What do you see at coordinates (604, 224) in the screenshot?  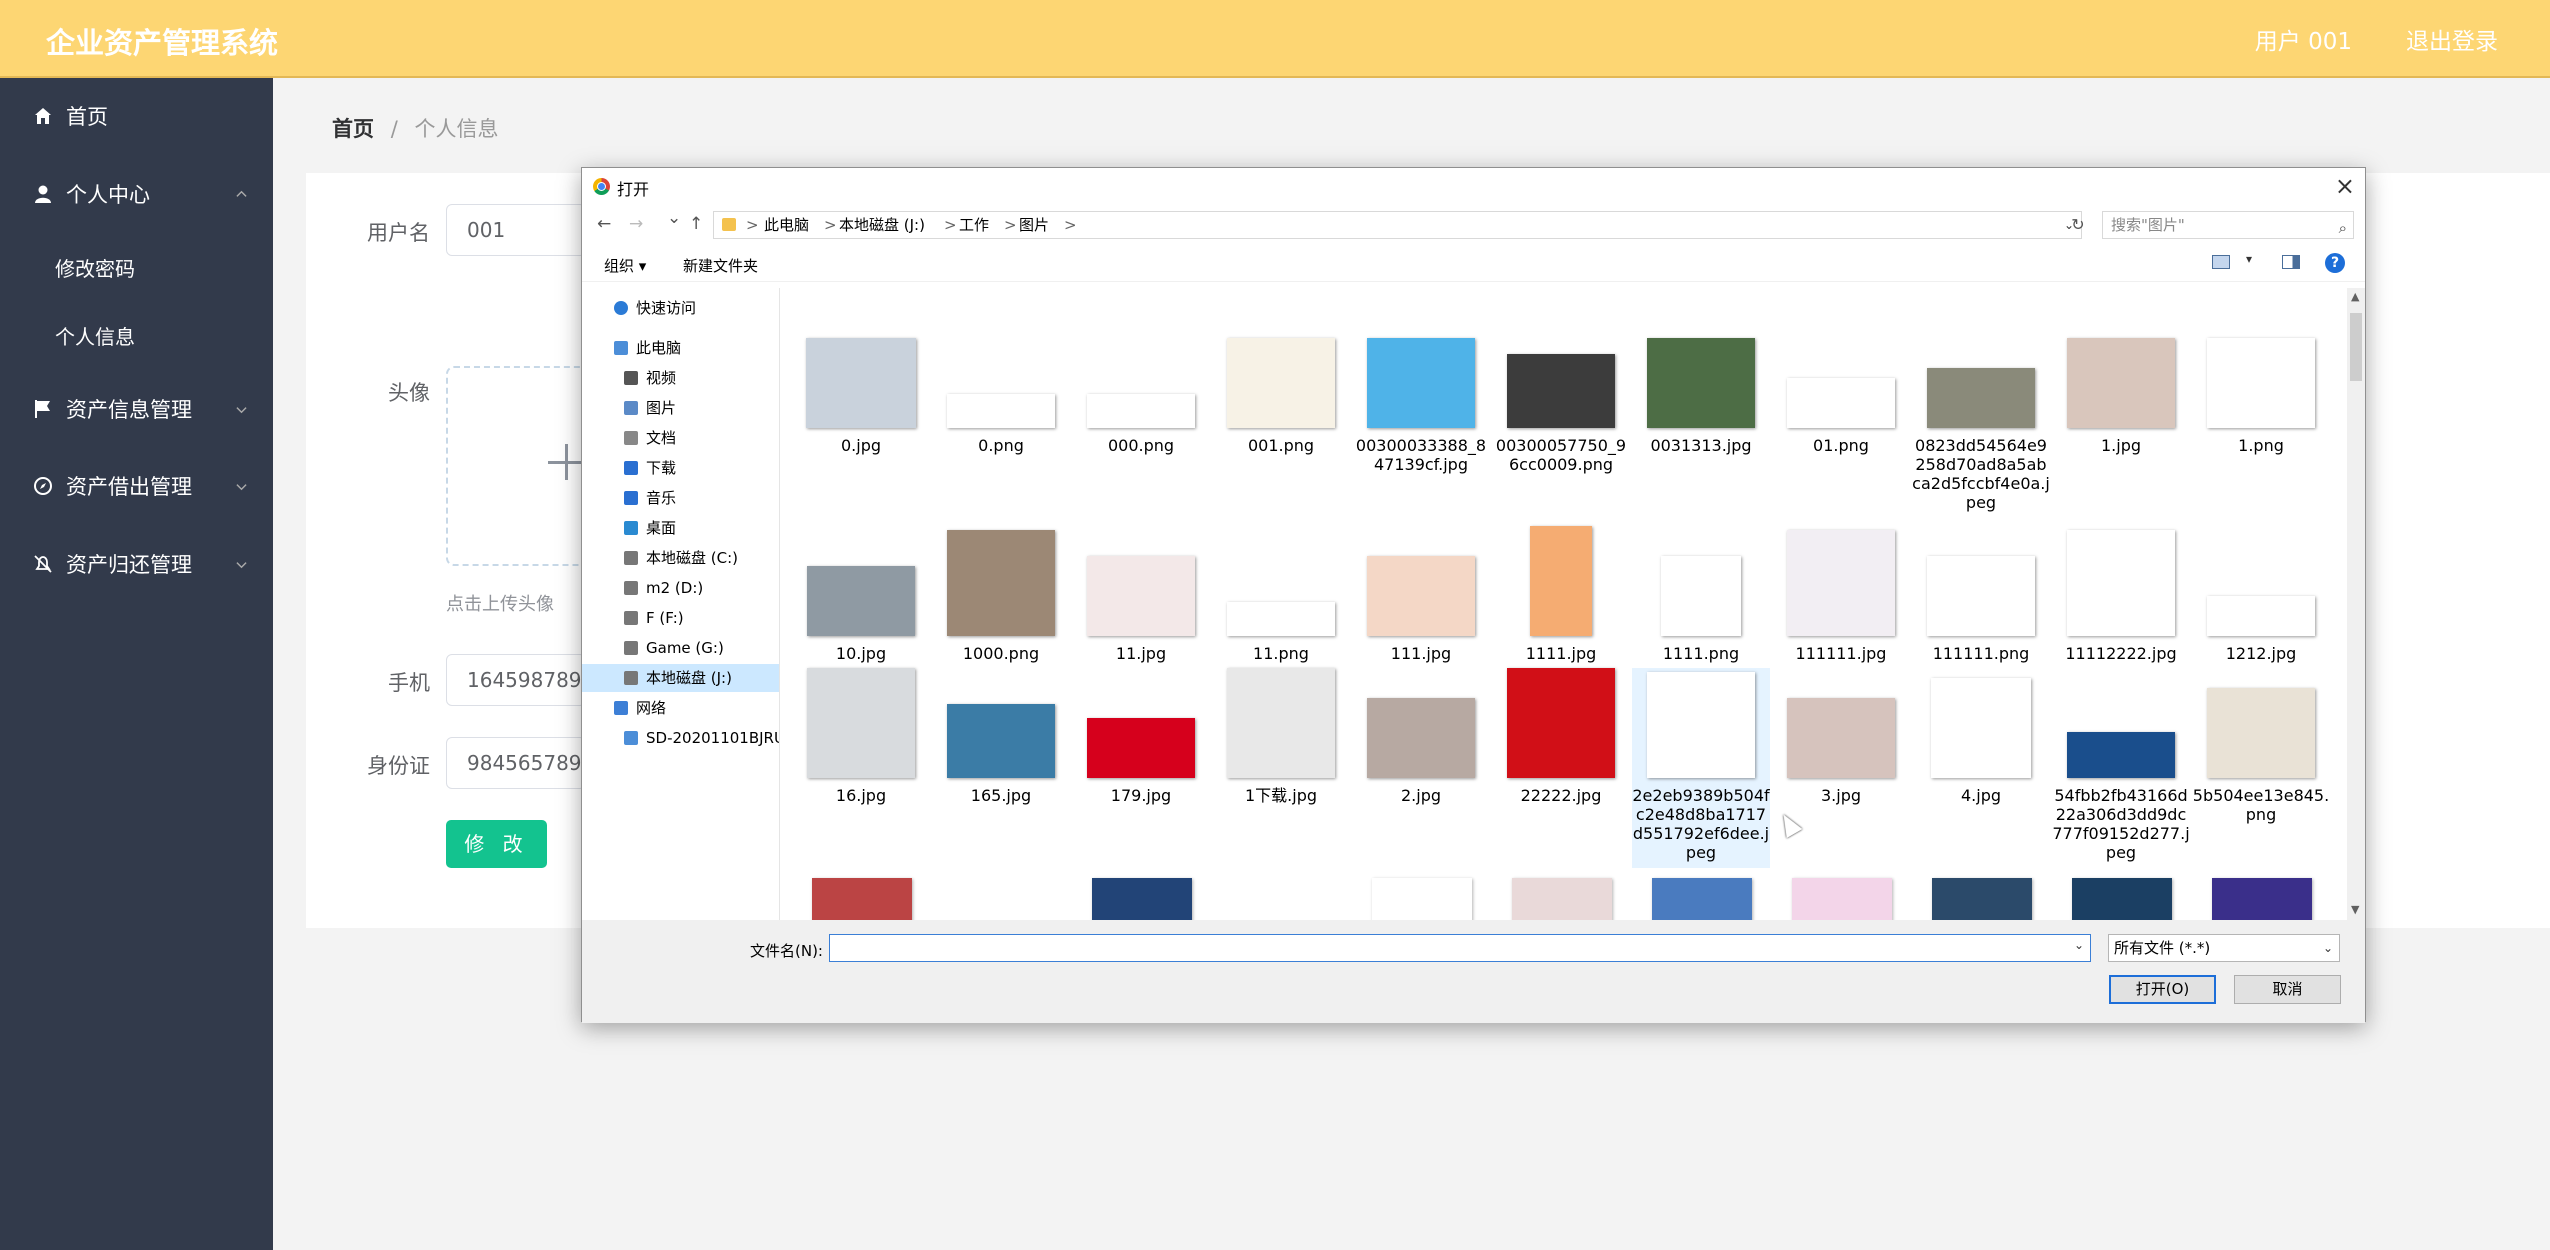 I see `back-arrow-icon: ←` at bounding box center [604, 224].